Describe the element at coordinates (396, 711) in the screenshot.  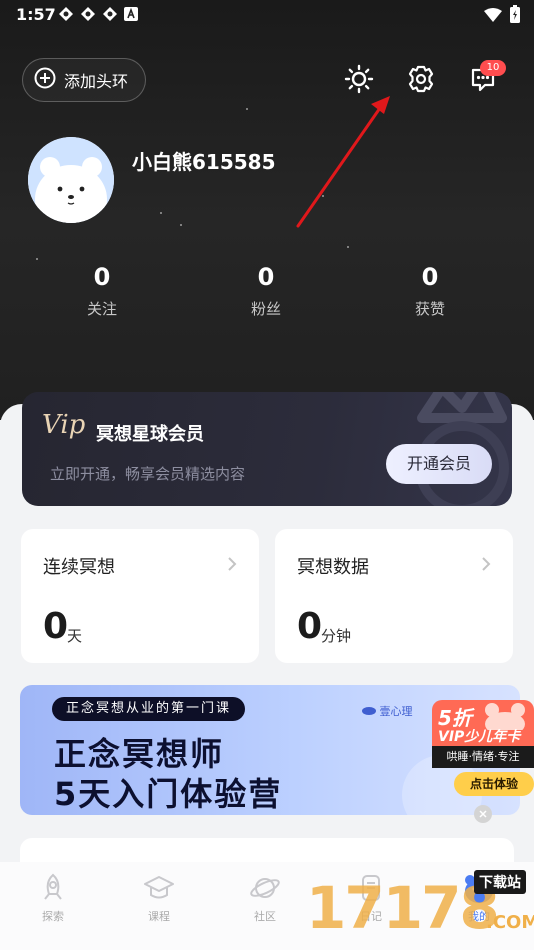
I see `banner-brand-label: 壹心理` at that location.